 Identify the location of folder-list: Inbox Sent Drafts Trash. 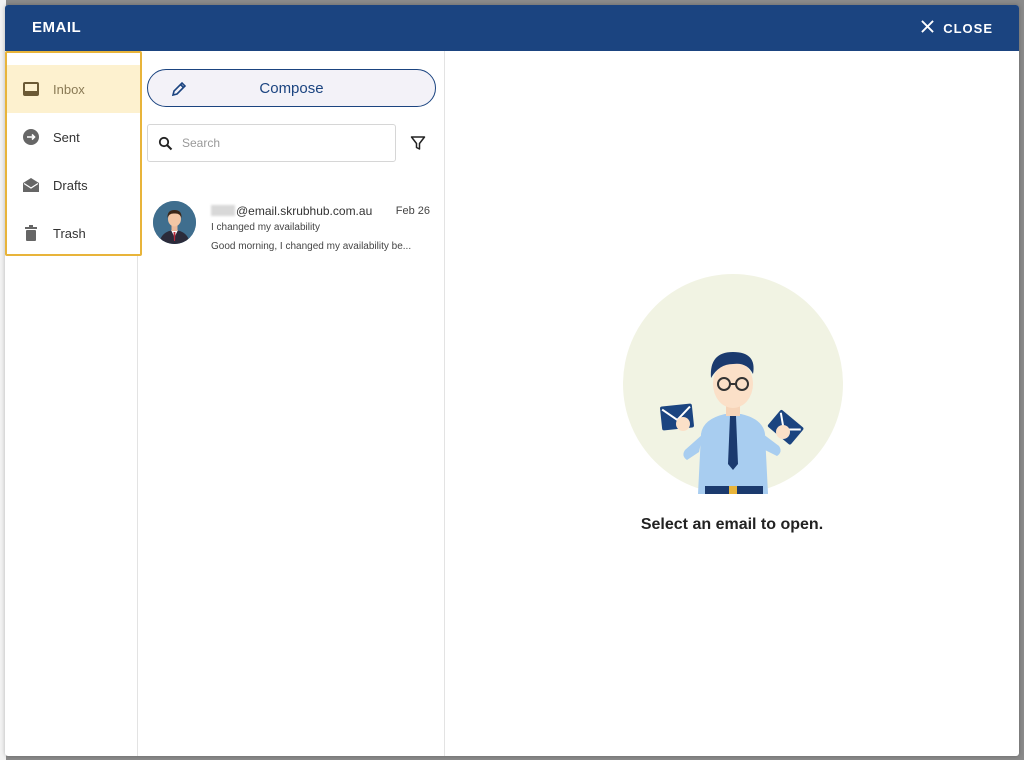
(73, 153).